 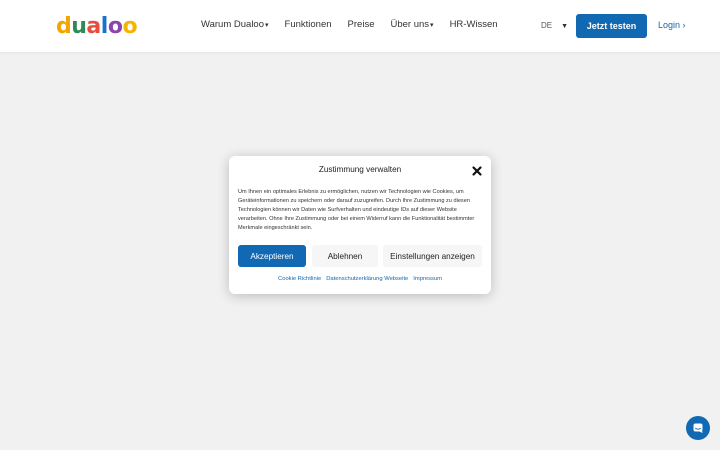 I want to click on language-selector: DE ▼, so click(x=554, y=25).